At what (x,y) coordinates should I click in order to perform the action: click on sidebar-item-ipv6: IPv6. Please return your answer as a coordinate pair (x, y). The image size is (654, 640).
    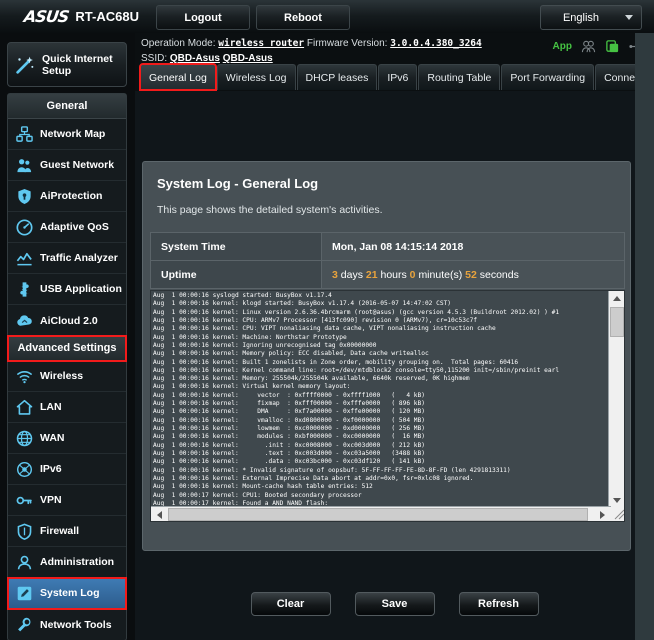
    Looking at the image, I should click on (67, 469).